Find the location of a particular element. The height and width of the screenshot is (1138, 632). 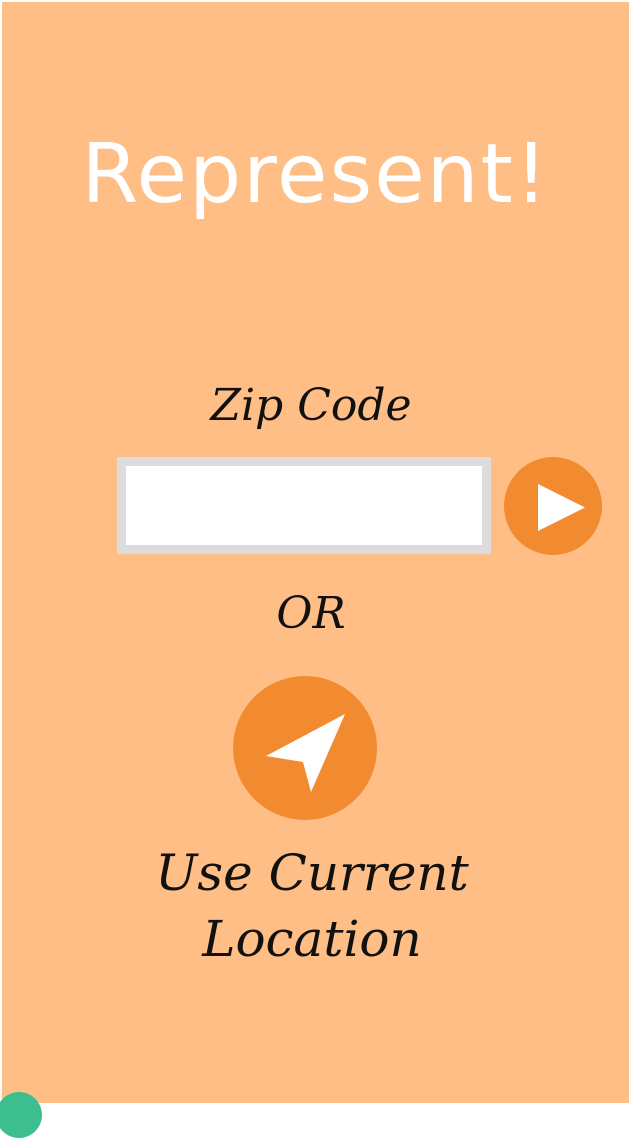

use-current-location-button is located at coordinates (305, 748).